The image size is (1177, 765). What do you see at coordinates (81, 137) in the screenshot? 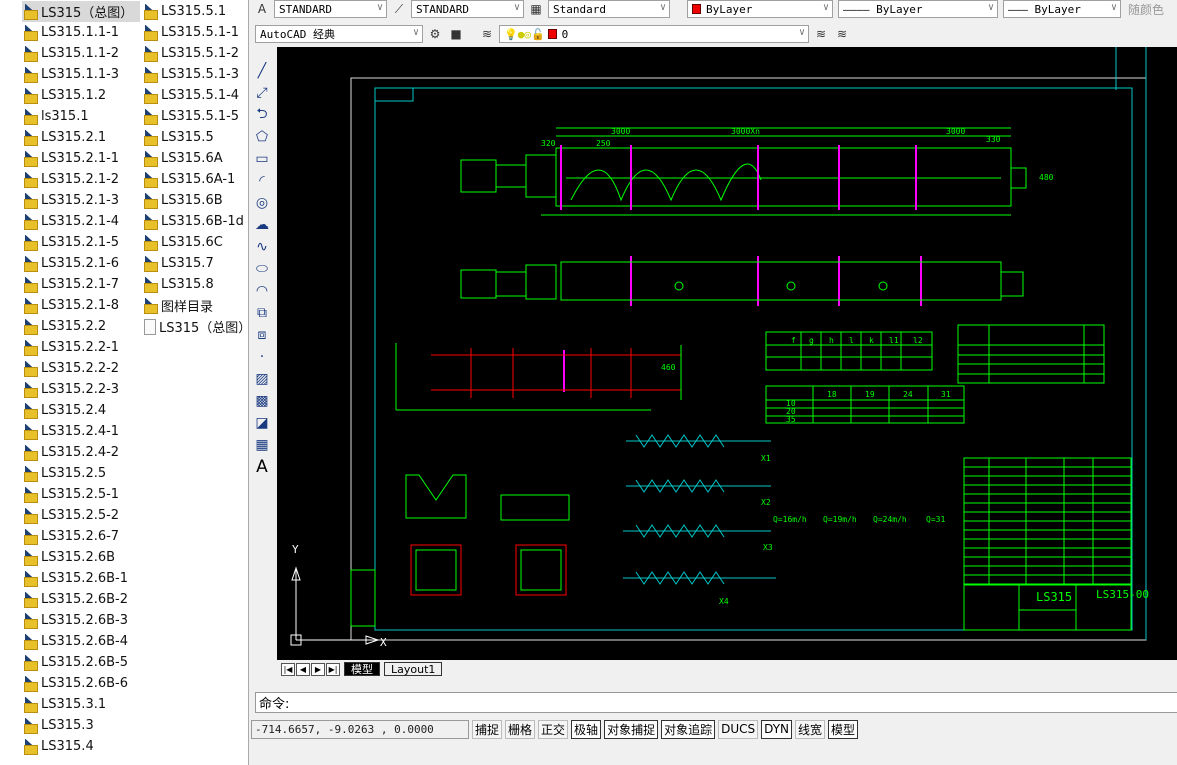
I see `file-item: LS315.2.1` at bounding box center [81, 137].